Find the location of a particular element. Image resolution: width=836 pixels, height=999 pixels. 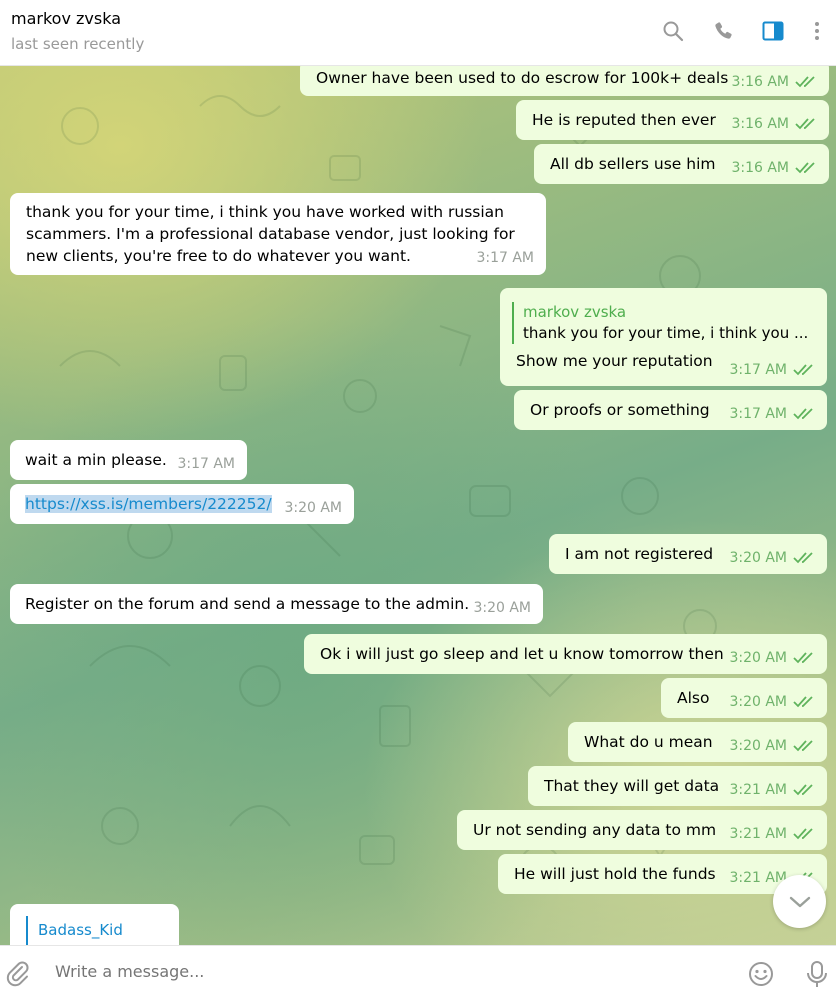

phone-icon is located at coordinates (724, 31).